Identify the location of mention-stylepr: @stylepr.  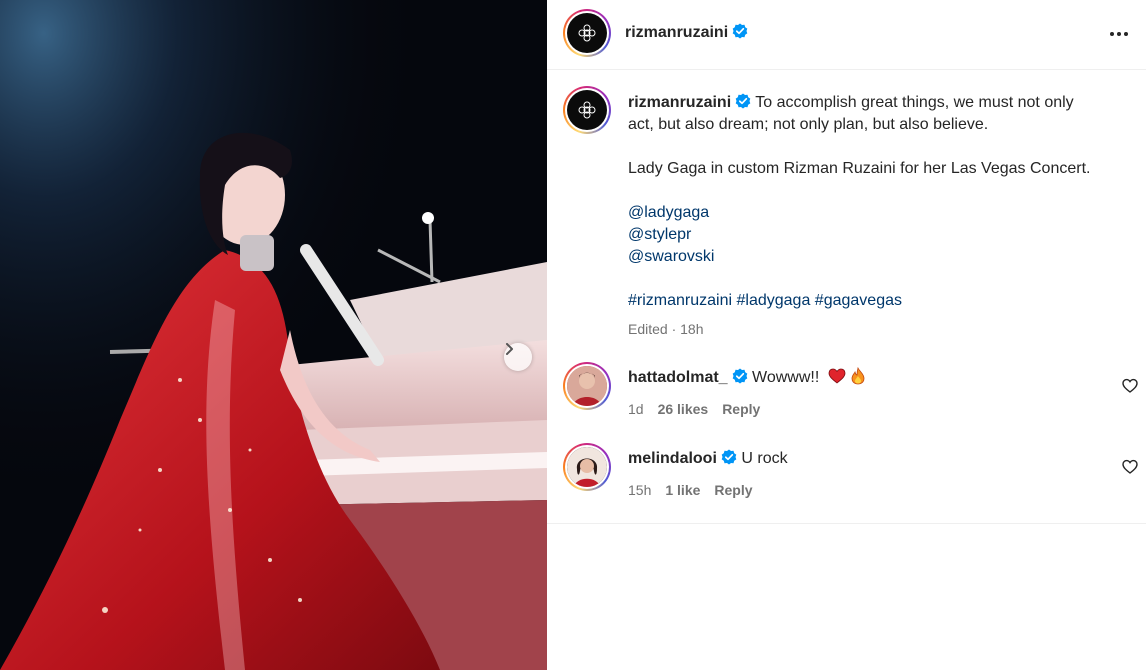
(659, 234).